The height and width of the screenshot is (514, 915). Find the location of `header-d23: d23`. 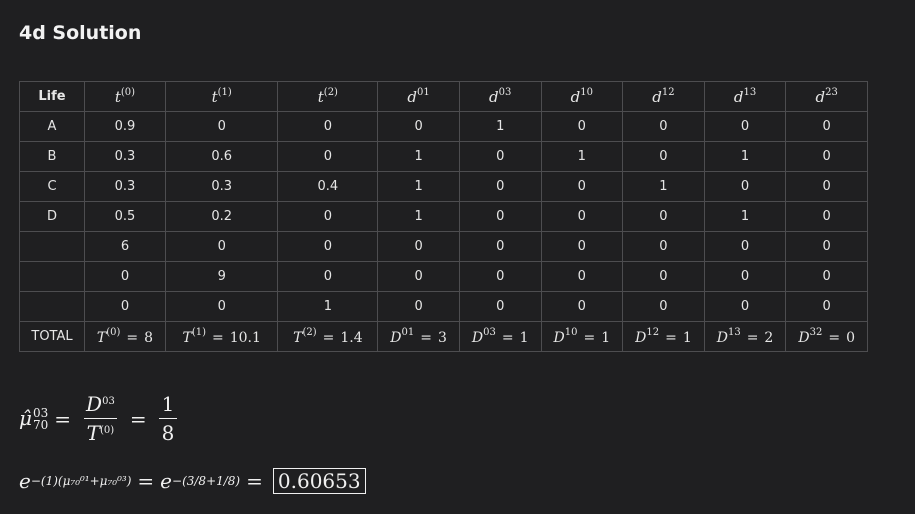

header-d23: d23 is located at coordinates (826, 96).